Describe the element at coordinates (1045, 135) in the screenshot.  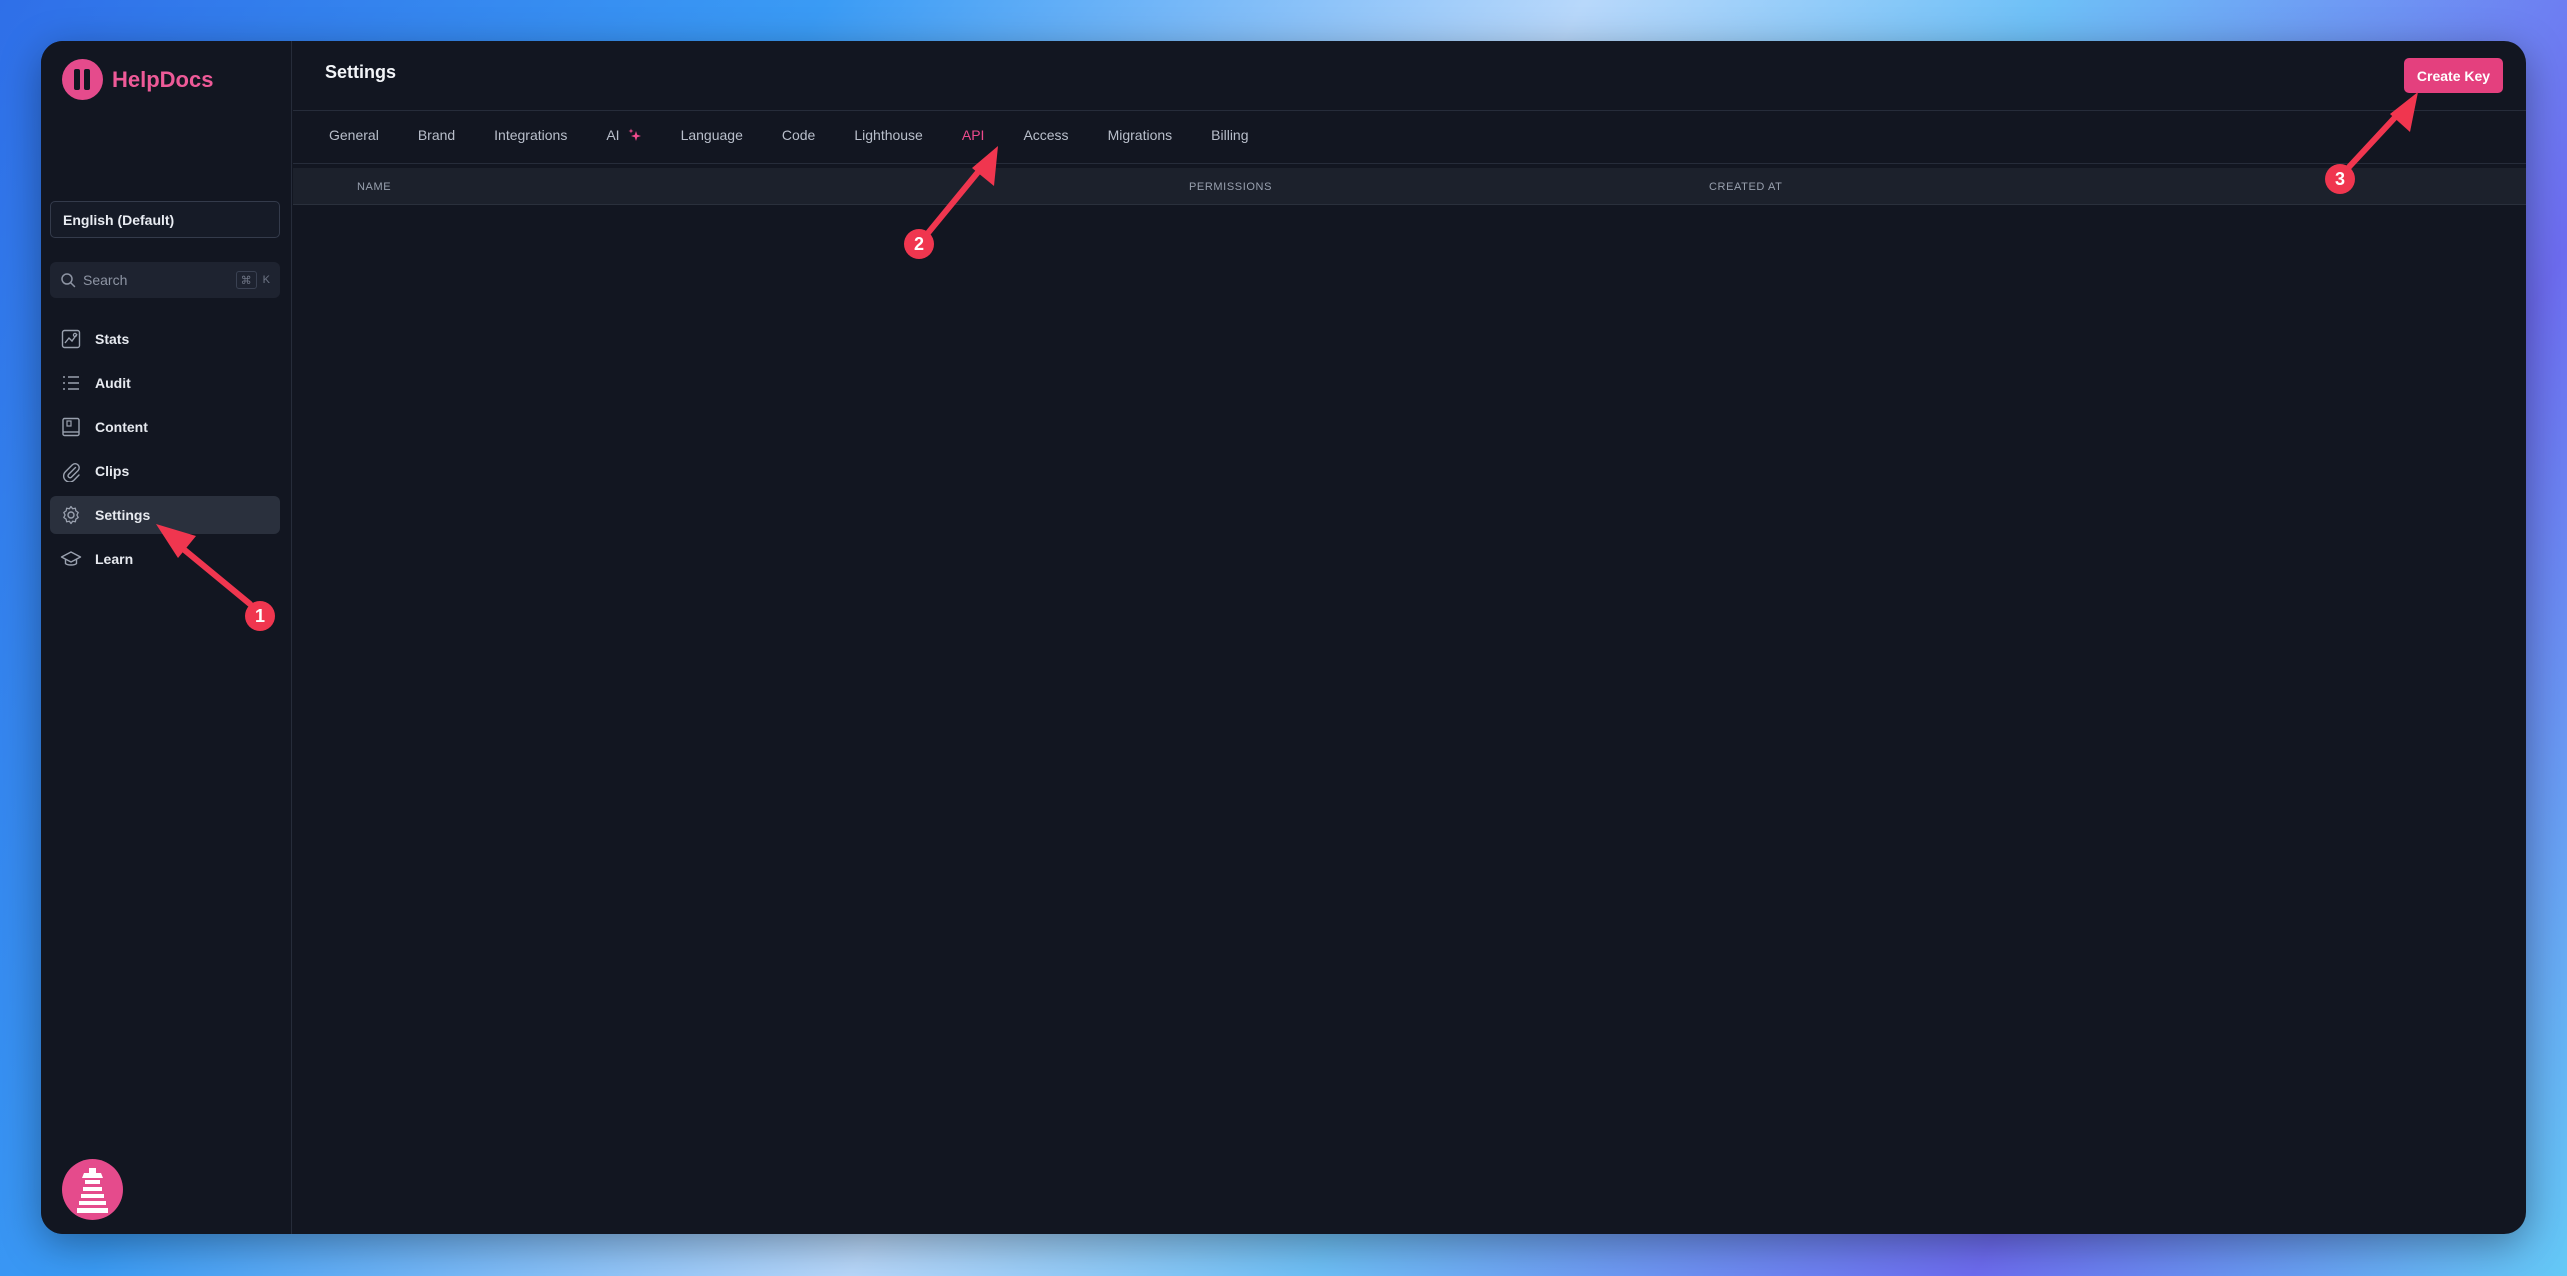
I see `tab-access: Access` at that location.